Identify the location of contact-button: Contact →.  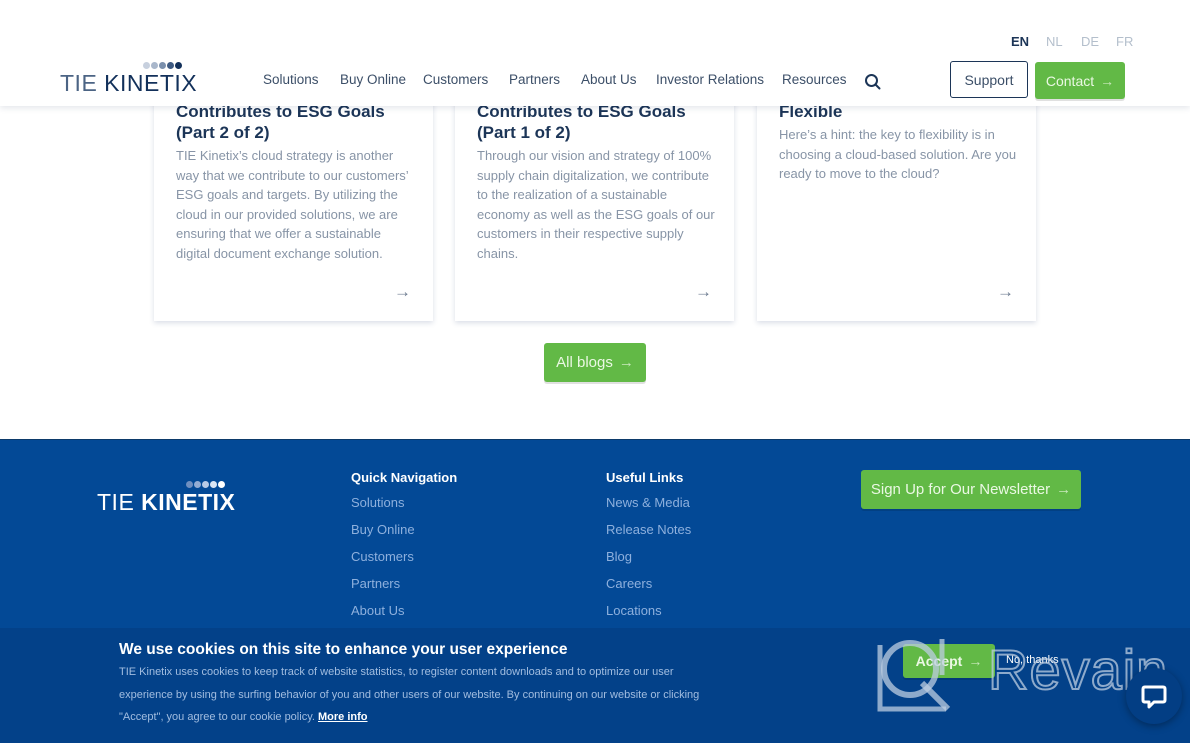
(1080, 80).